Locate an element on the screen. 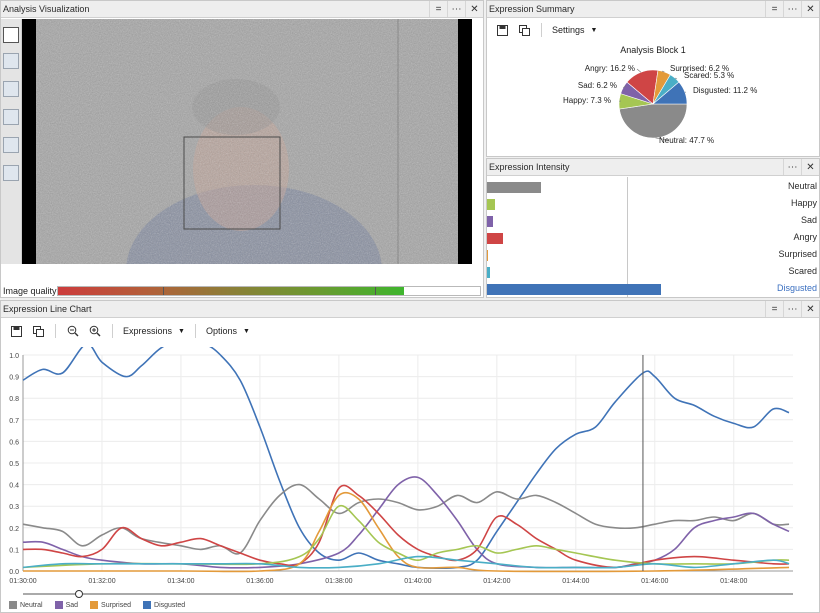 This screenshot has width=820, height=613. pie-label-happy: Happy: 7.3 % is located at coordinates (587, 100).